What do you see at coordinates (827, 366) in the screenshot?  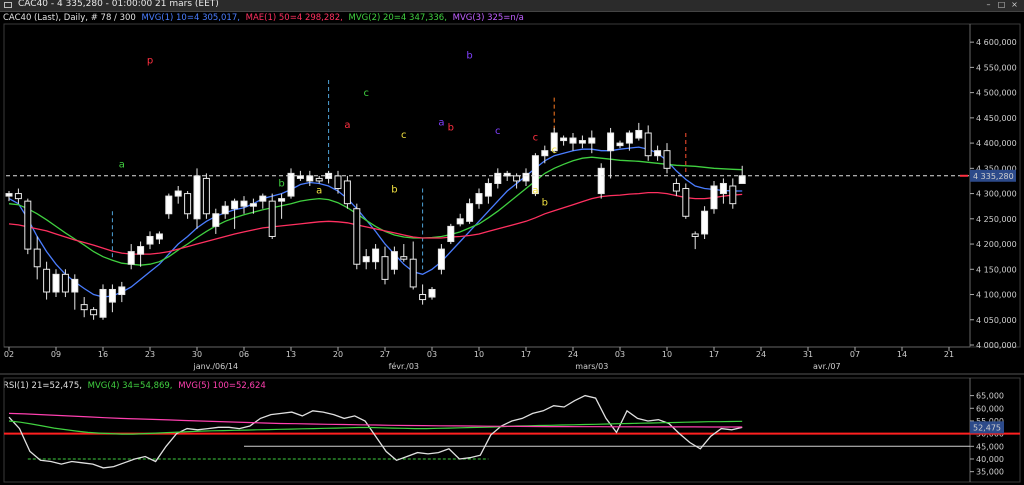 I see `month-label: avr./07` at bounding box center [827, 366].